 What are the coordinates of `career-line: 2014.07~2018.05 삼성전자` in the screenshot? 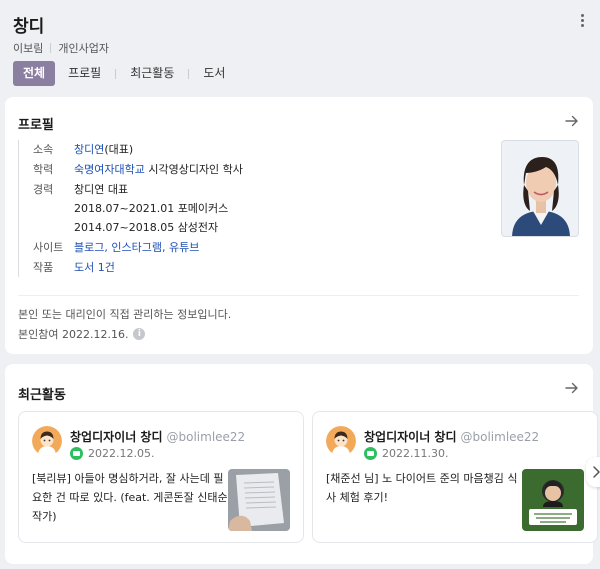 It's located at (146, 227).